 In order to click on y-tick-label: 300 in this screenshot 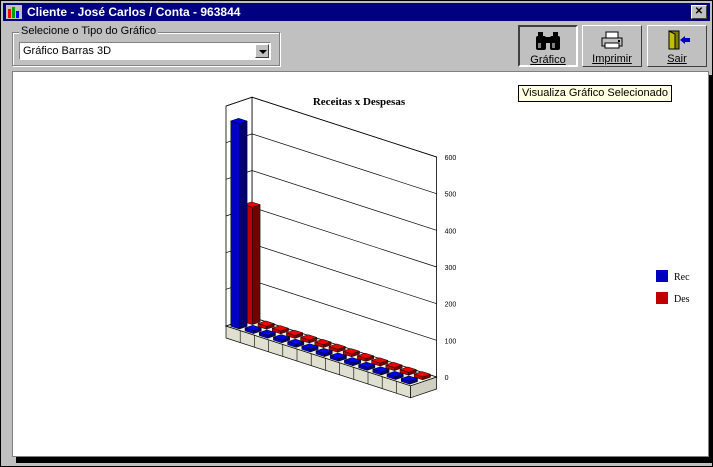, I will do `click(451, 268)`.